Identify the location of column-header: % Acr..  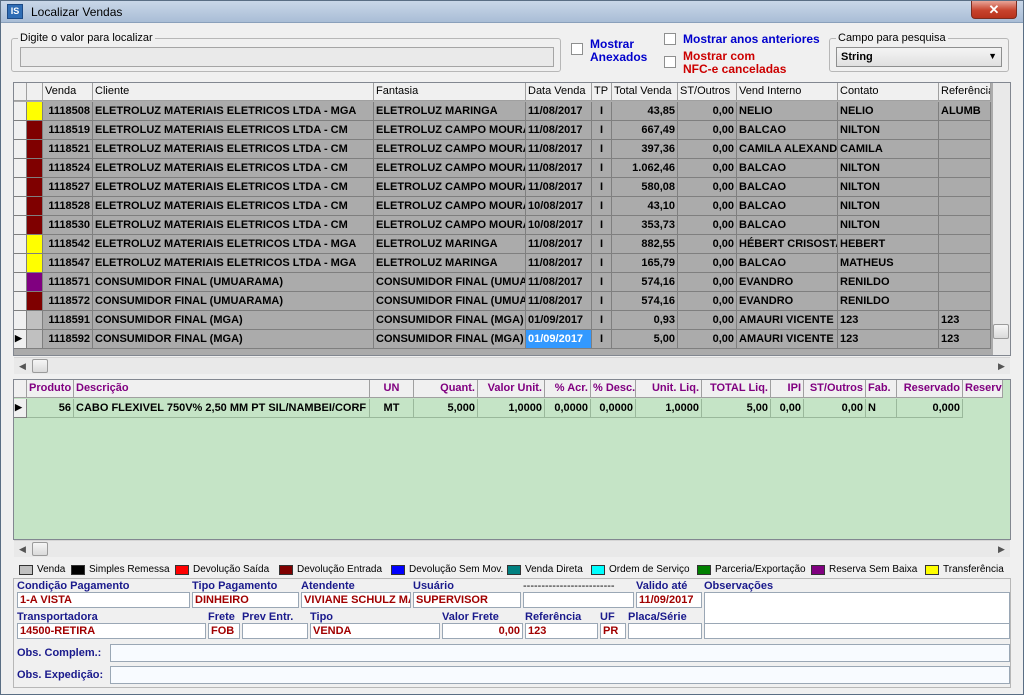
(568, 389).